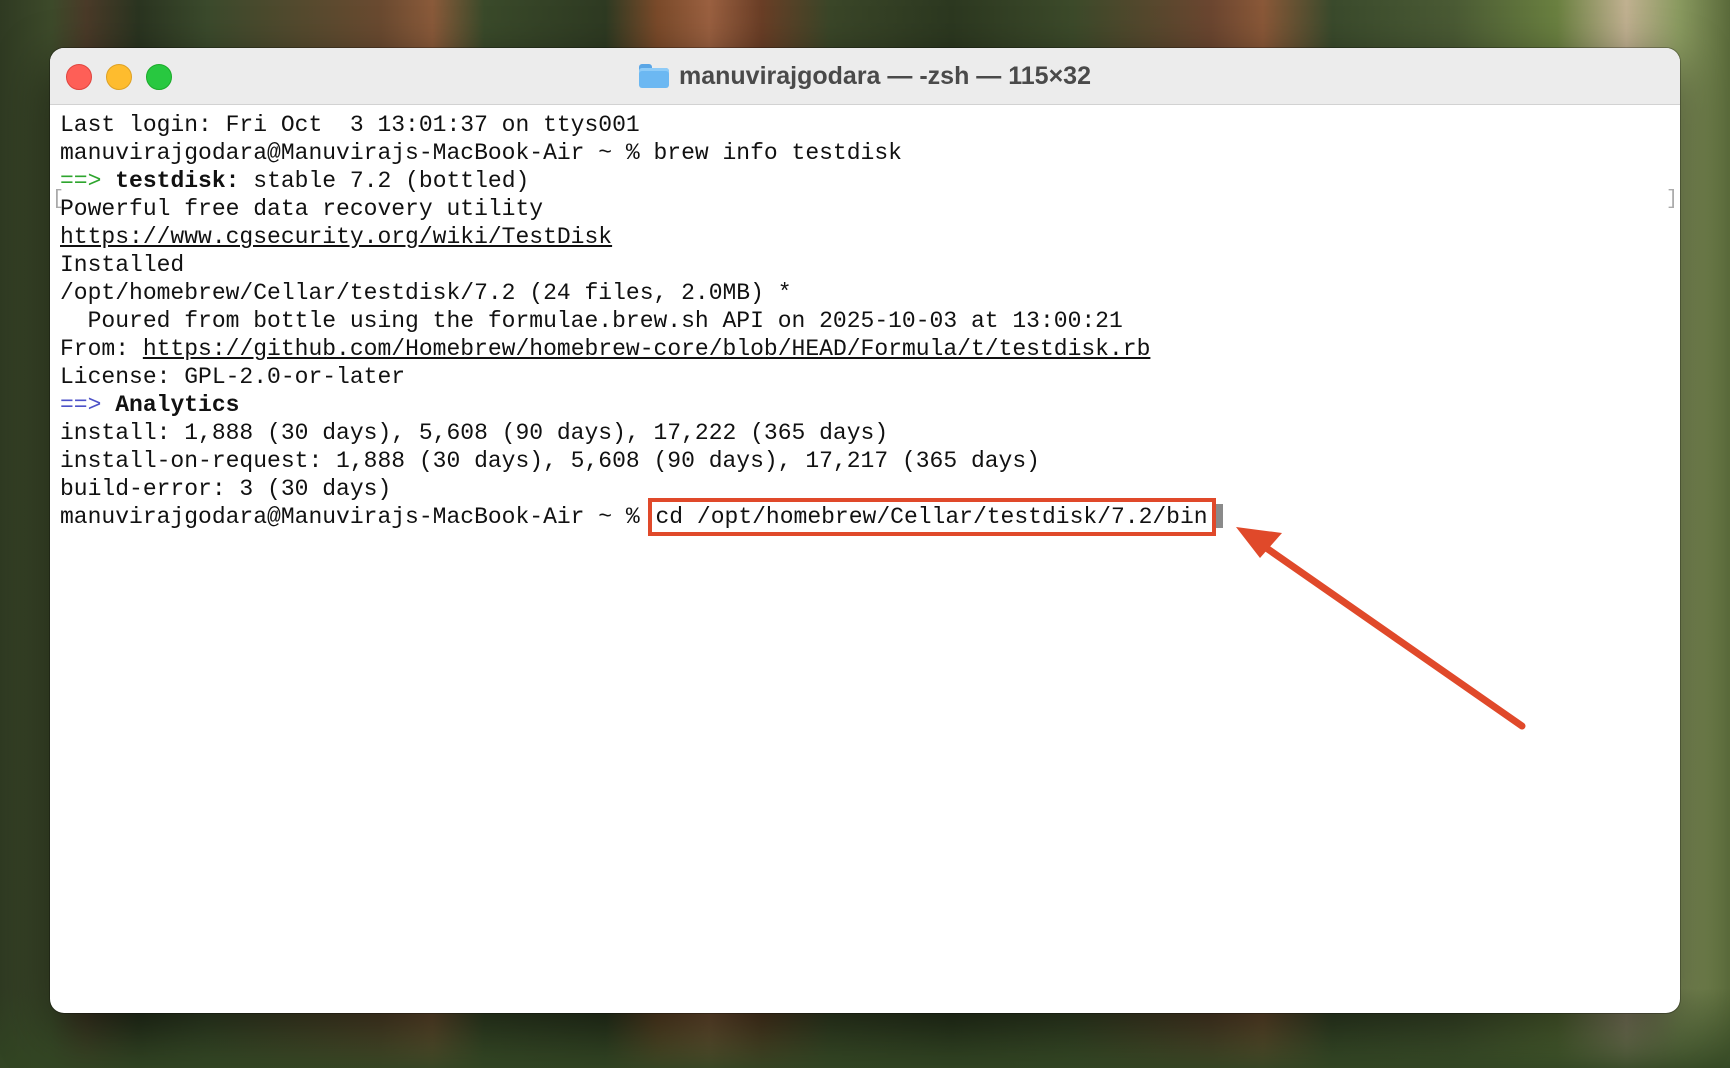 The width and height of the screenshot is (1730, 1068). What do you see at coordinates (1392, 635) in the screenshot?
I see `annotation-arrow-shaft` at bounding box center [1392, 635].